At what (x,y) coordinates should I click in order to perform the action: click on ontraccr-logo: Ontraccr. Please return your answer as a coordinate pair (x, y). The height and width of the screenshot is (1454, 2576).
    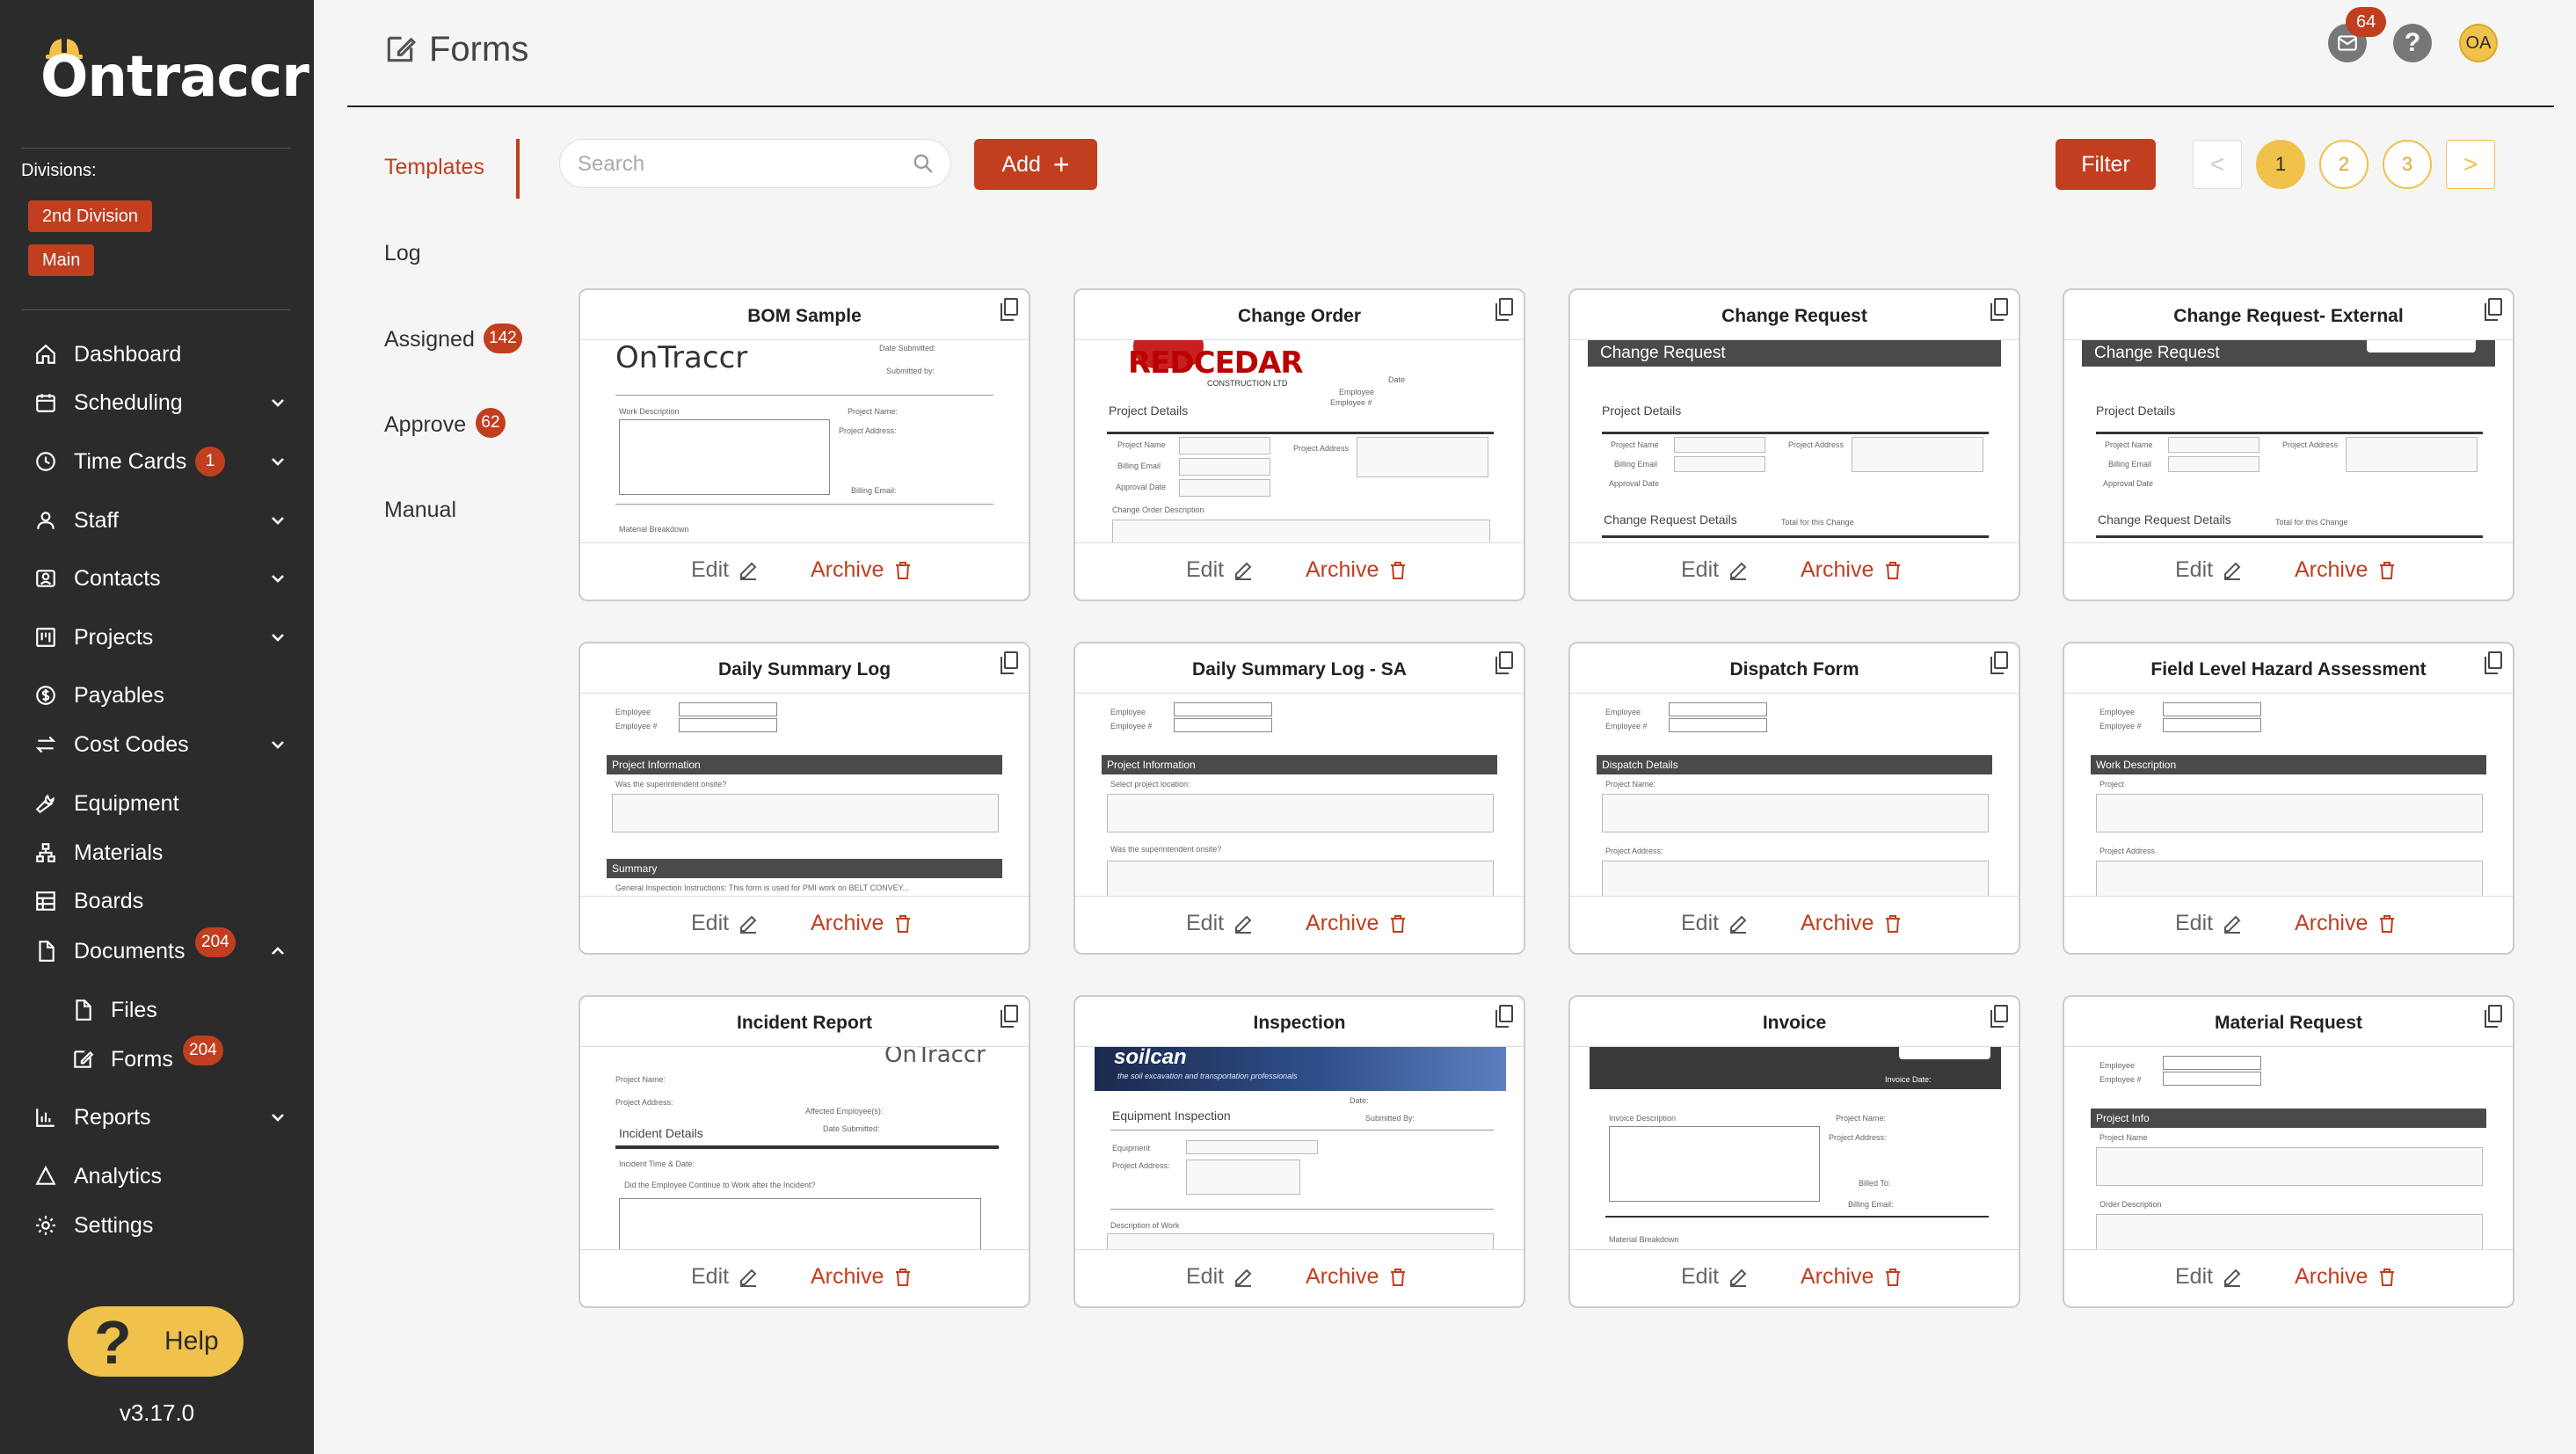
    Looking at the image, I should click on (174, 69).